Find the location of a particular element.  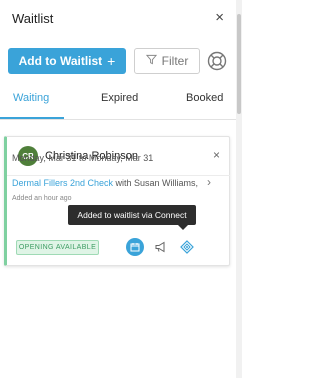

connect-tooltip: Added to waitlist via Connect is located at coordinates (132, 215).